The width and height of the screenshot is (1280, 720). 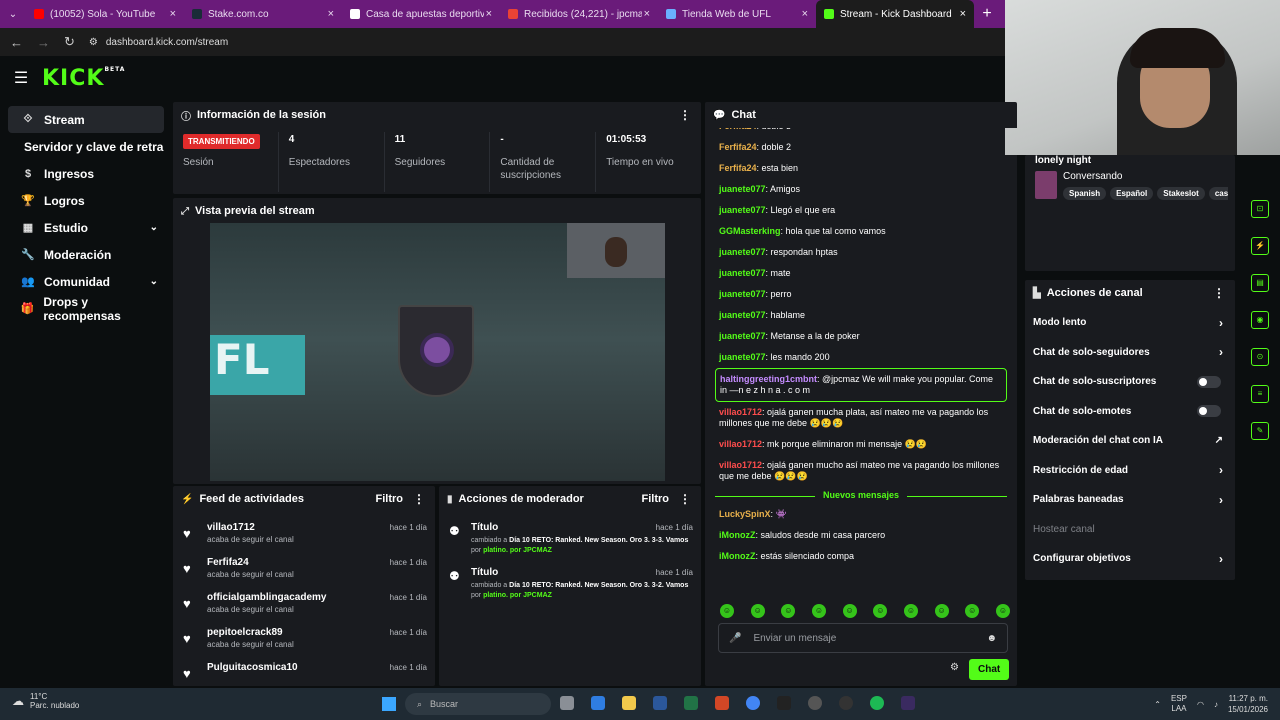 I want to click on clock: 11:27 p. m. 15/01/2026, so click(x=1248, y=704).